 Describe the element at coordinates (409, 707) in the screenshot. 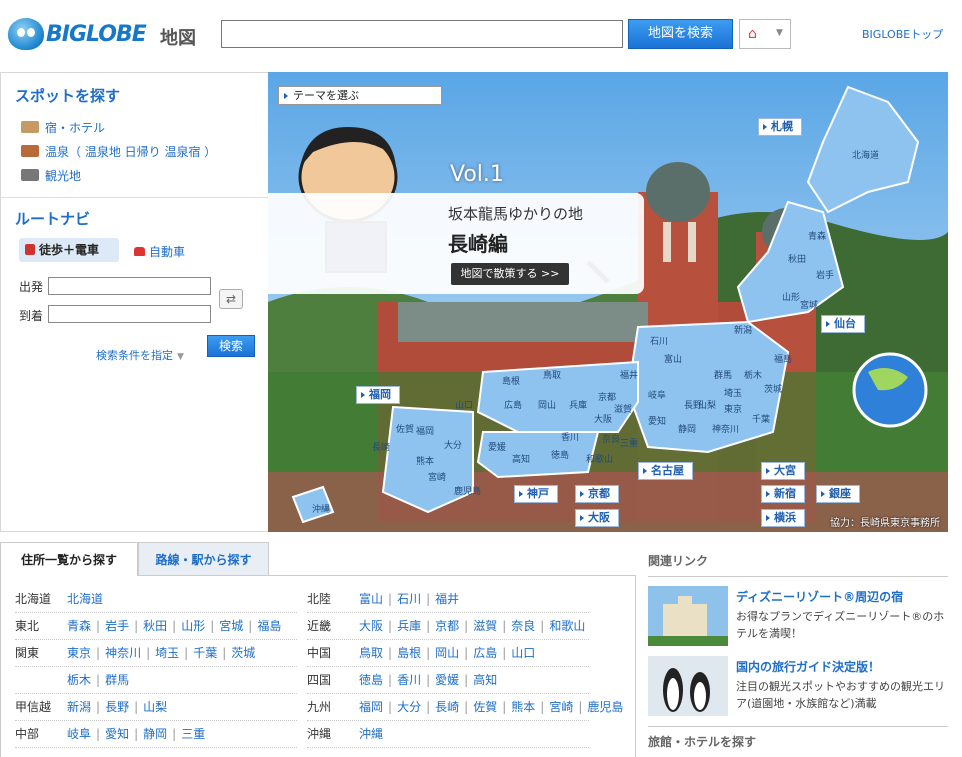

I see `prefecture-link: 大分` at that location.